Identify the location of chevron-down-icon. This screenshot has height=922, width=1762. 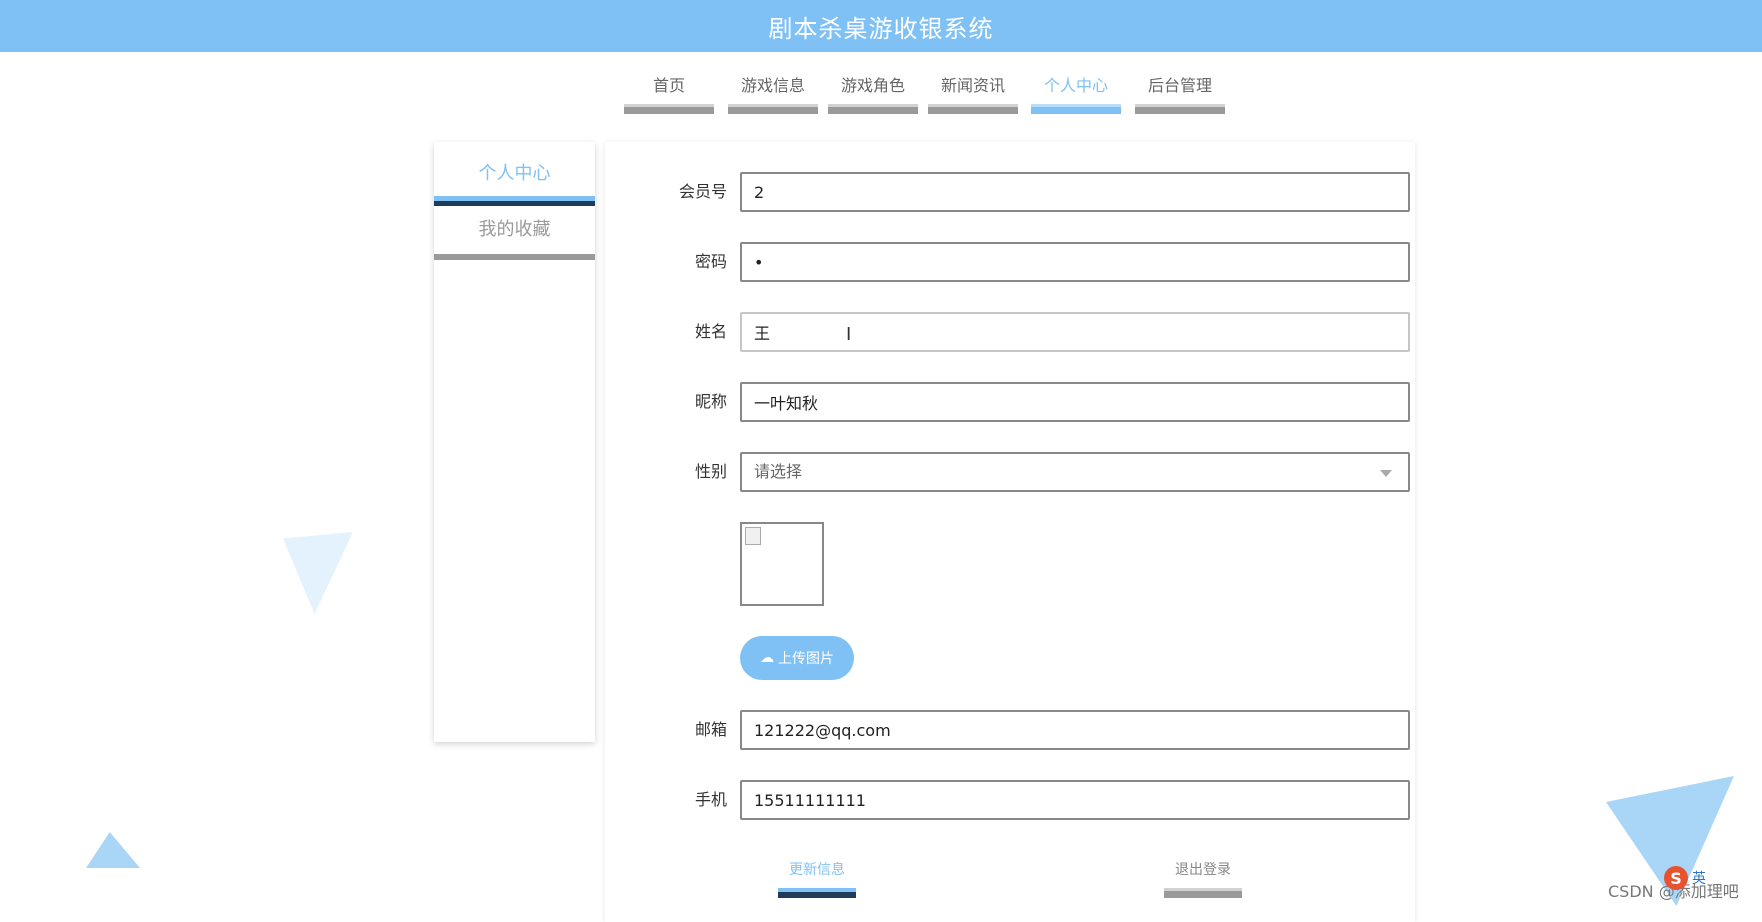
(1386, 473).